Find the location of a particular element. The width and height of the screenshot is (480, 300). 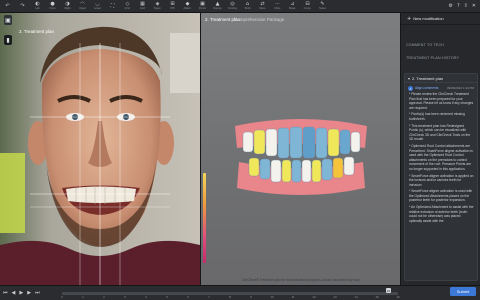

timeline-tick: 3 is located at coordinates (125, 297).